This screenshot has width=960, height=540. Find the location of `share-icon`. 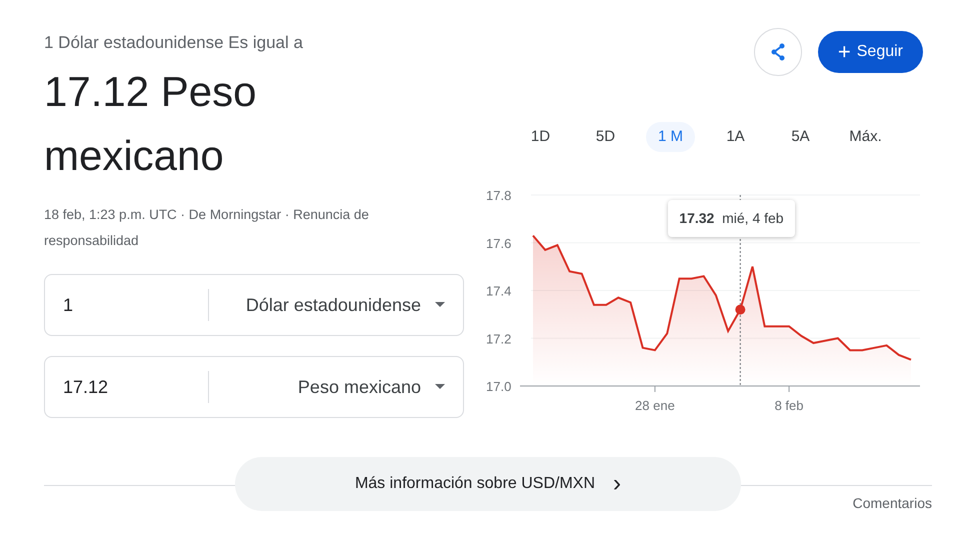

share-icon is located at coordinates (777, 52).